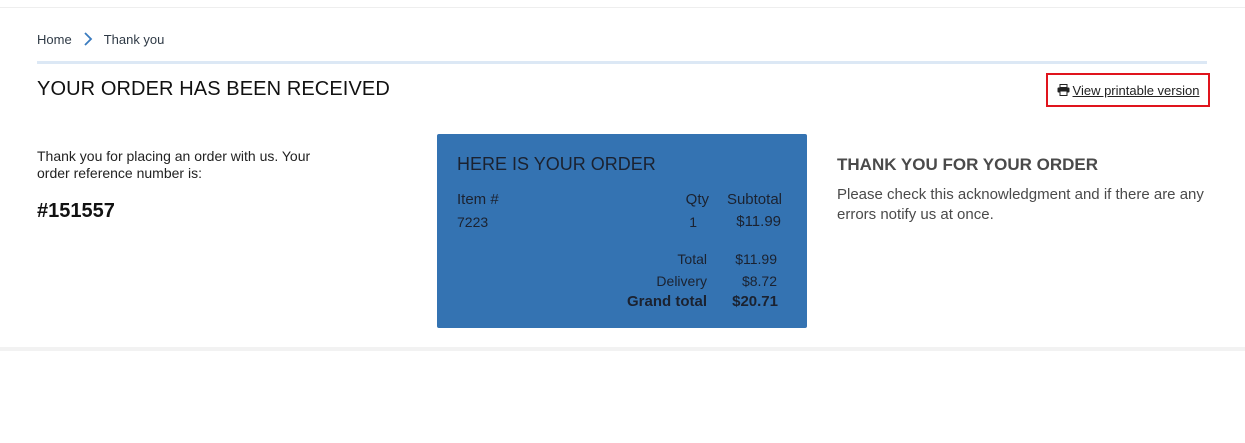 This screenshot has width=1245, height=443. Describe the element at coordinates (88, 39) in the screenshot. I see `chevron-right-icon` at that location.